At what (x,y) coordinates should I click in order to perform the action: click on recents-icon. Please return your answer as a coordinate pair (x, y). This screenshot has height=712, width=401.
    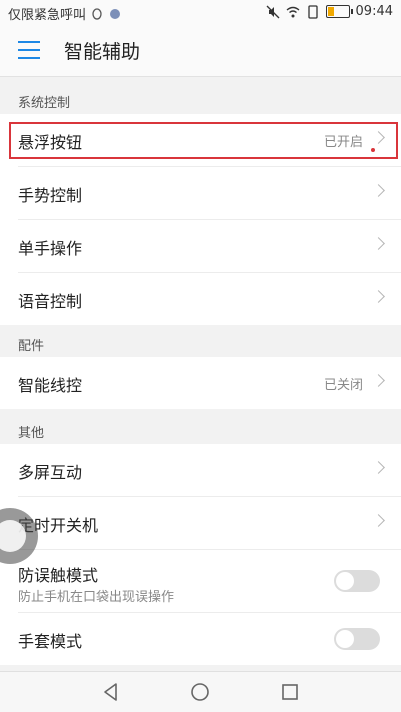
    Looking at the image, I should click on (290, 692).